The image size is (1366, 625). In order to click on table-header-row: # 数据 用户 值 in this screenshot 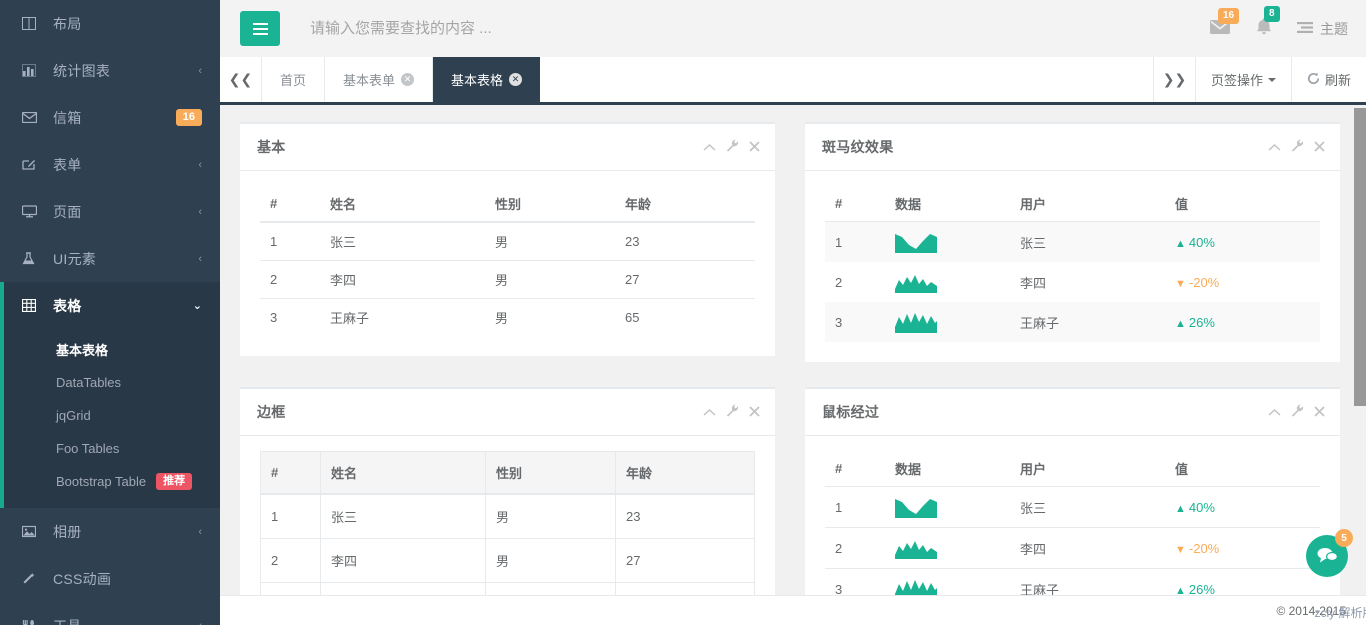, I will do `click(1072, 204)`.